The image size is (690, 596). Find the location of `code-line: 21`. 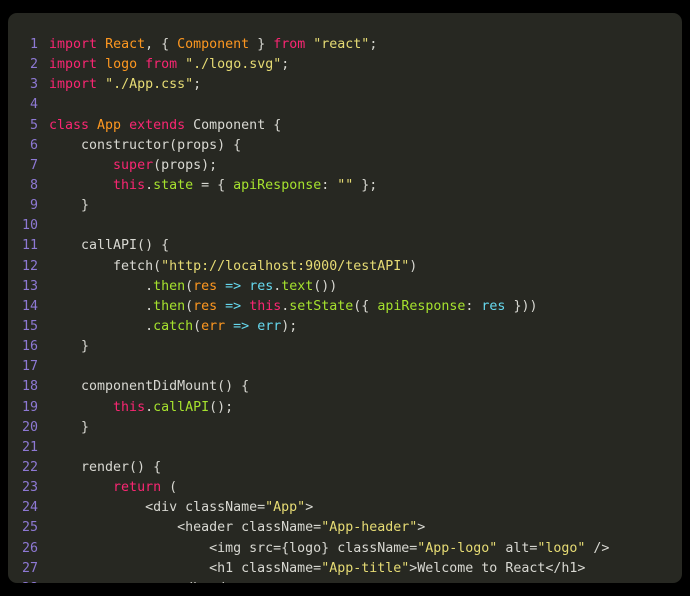

code-line: 21 is located at coordinates (345, 448).